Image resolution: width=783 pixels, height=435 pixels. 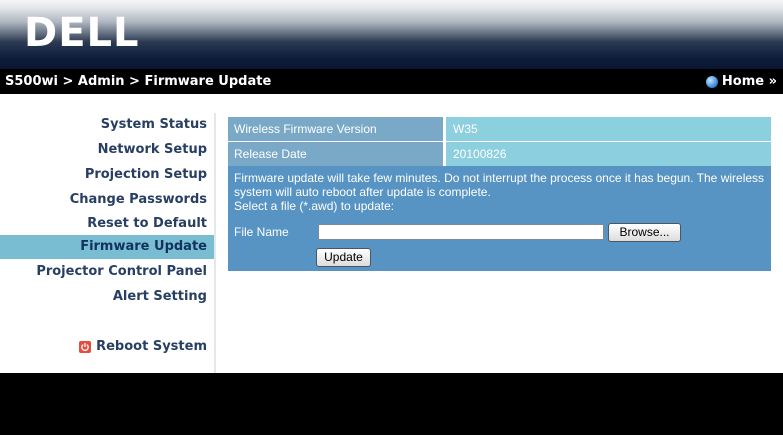 What do you see at coordinates (107, 247) in the screenshot?
I see `sidebar-item-firmware-update: Firmware Update` at bounding box center [107, 247].